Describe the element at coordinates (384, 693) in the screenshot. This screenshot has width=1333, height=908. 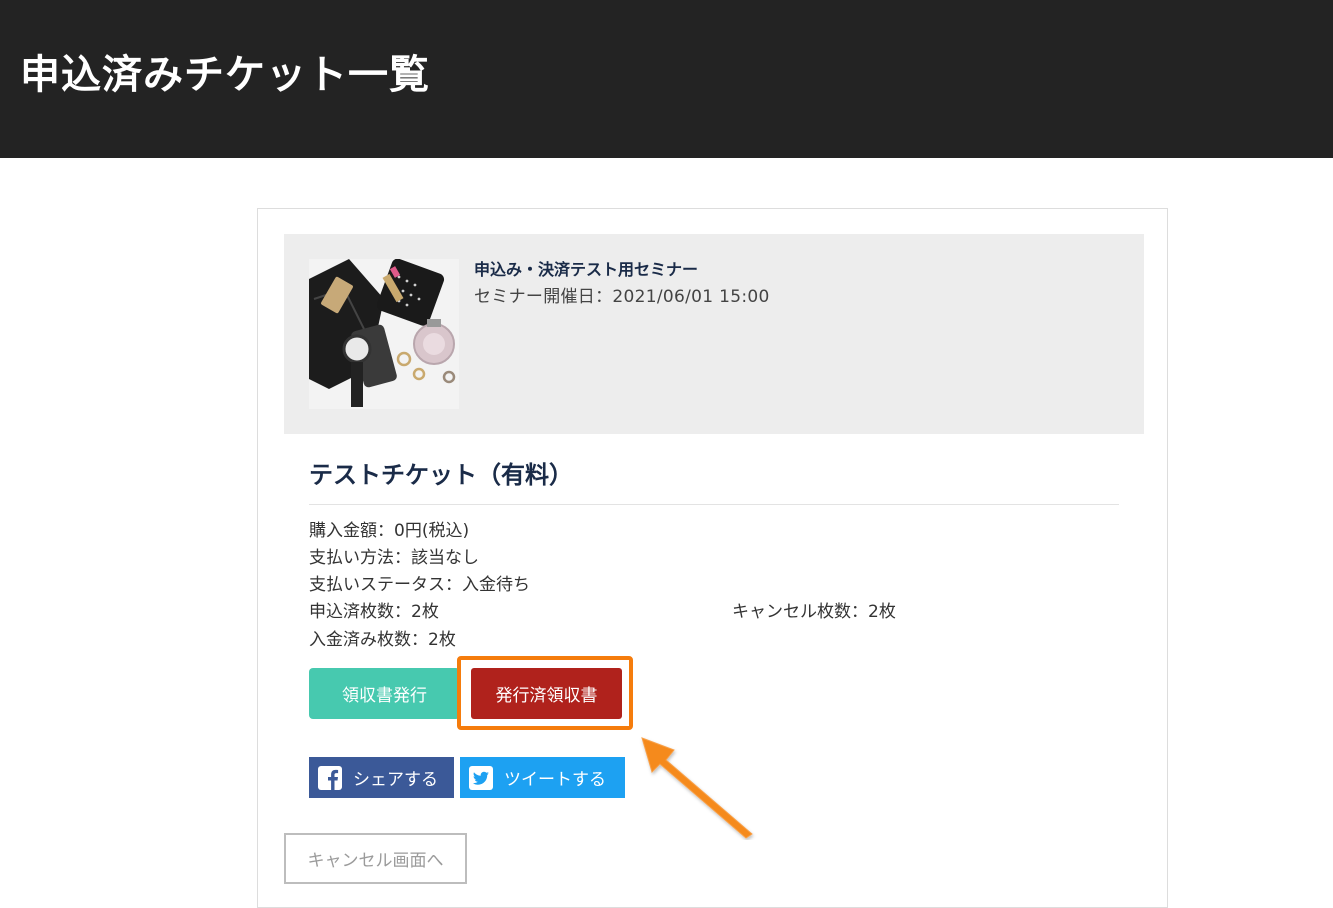
I see `receipt-issue-button: 領収書発行` at that location.